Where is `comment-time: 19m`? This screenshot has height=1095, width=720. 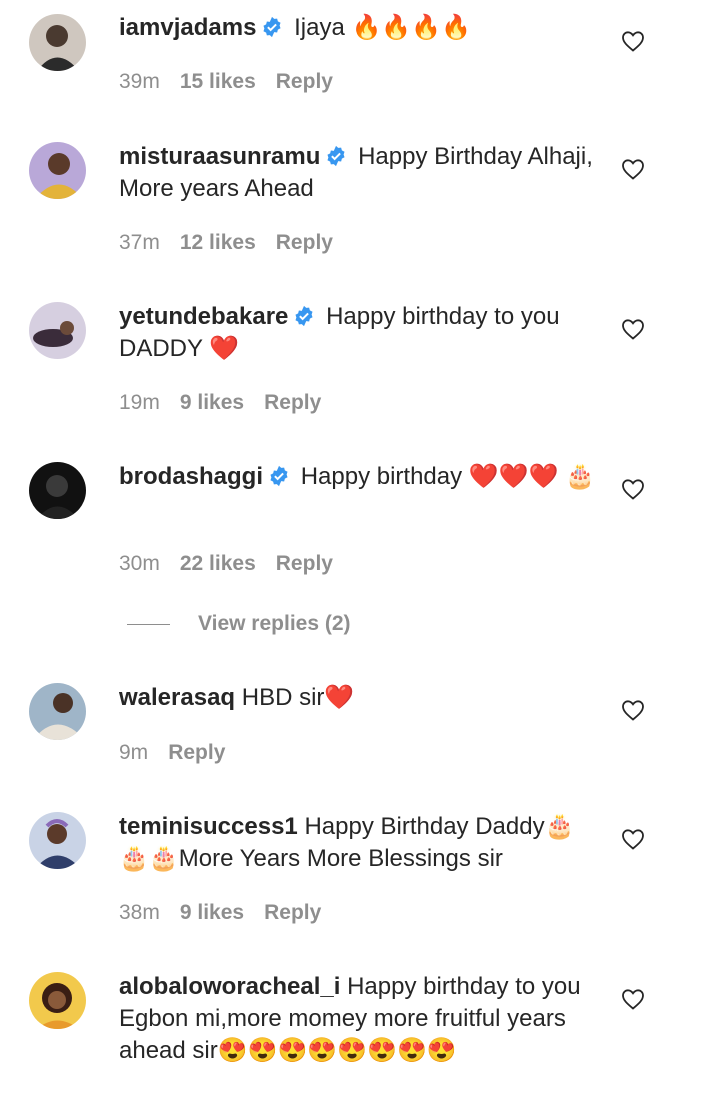 comment-time: 19m is located at coordinates (139, 402).